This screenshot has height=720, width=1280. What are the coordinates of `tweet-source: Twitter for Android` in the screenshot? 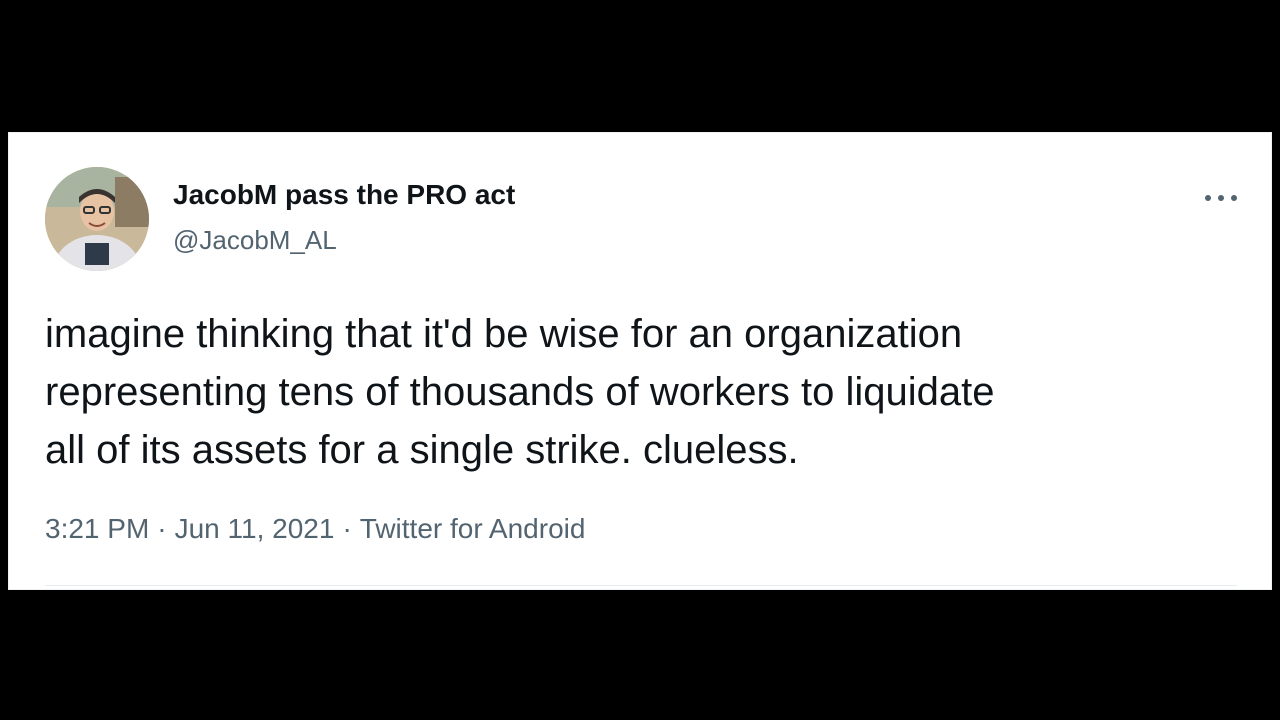 It's located at (473, 528).